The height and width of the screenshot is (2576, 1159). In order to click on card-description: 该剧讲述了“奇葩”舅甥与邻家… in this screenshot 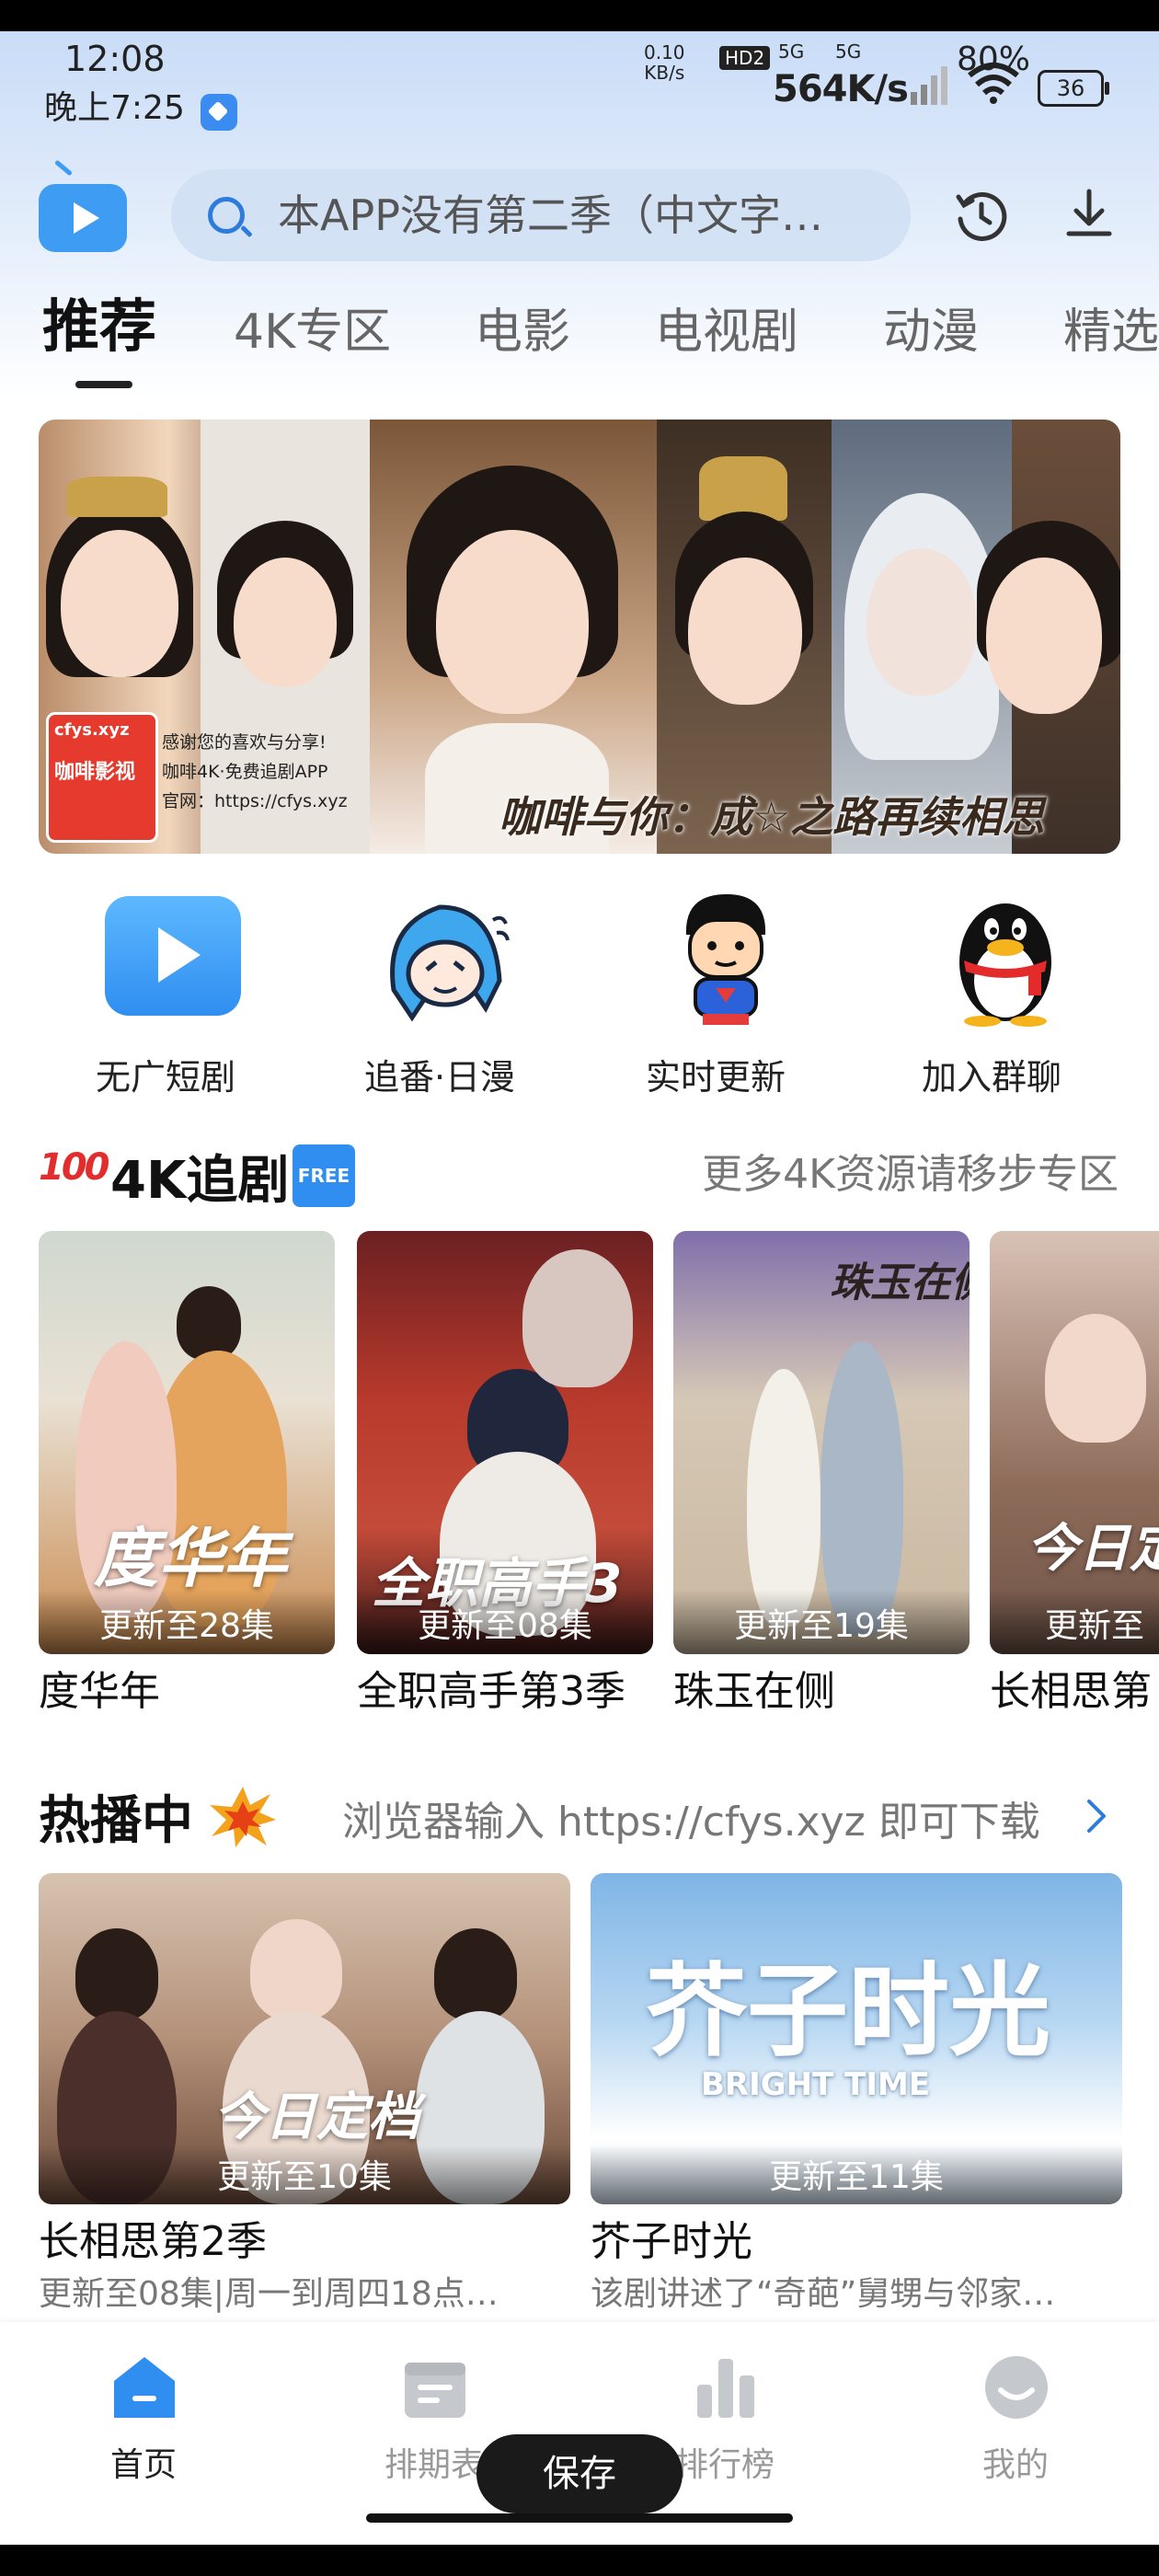, I will do `click(823, 2294)`.